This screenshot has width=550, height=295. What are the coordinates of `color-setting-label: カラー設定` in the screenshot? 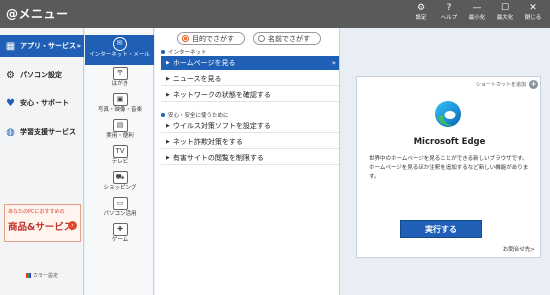 It's located at (46, 276).